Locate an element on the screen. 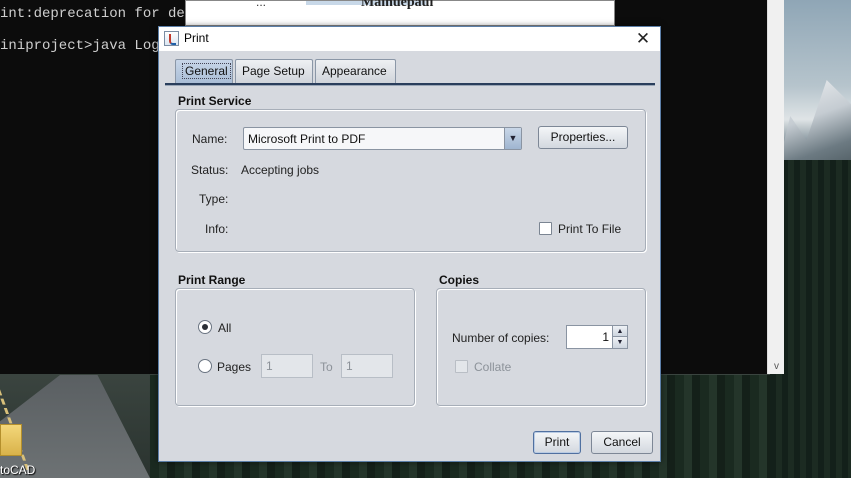 The width and height of the screenshot is (851, 478). spinner-up-icon: ▲ is located at coordinates (620, 331).